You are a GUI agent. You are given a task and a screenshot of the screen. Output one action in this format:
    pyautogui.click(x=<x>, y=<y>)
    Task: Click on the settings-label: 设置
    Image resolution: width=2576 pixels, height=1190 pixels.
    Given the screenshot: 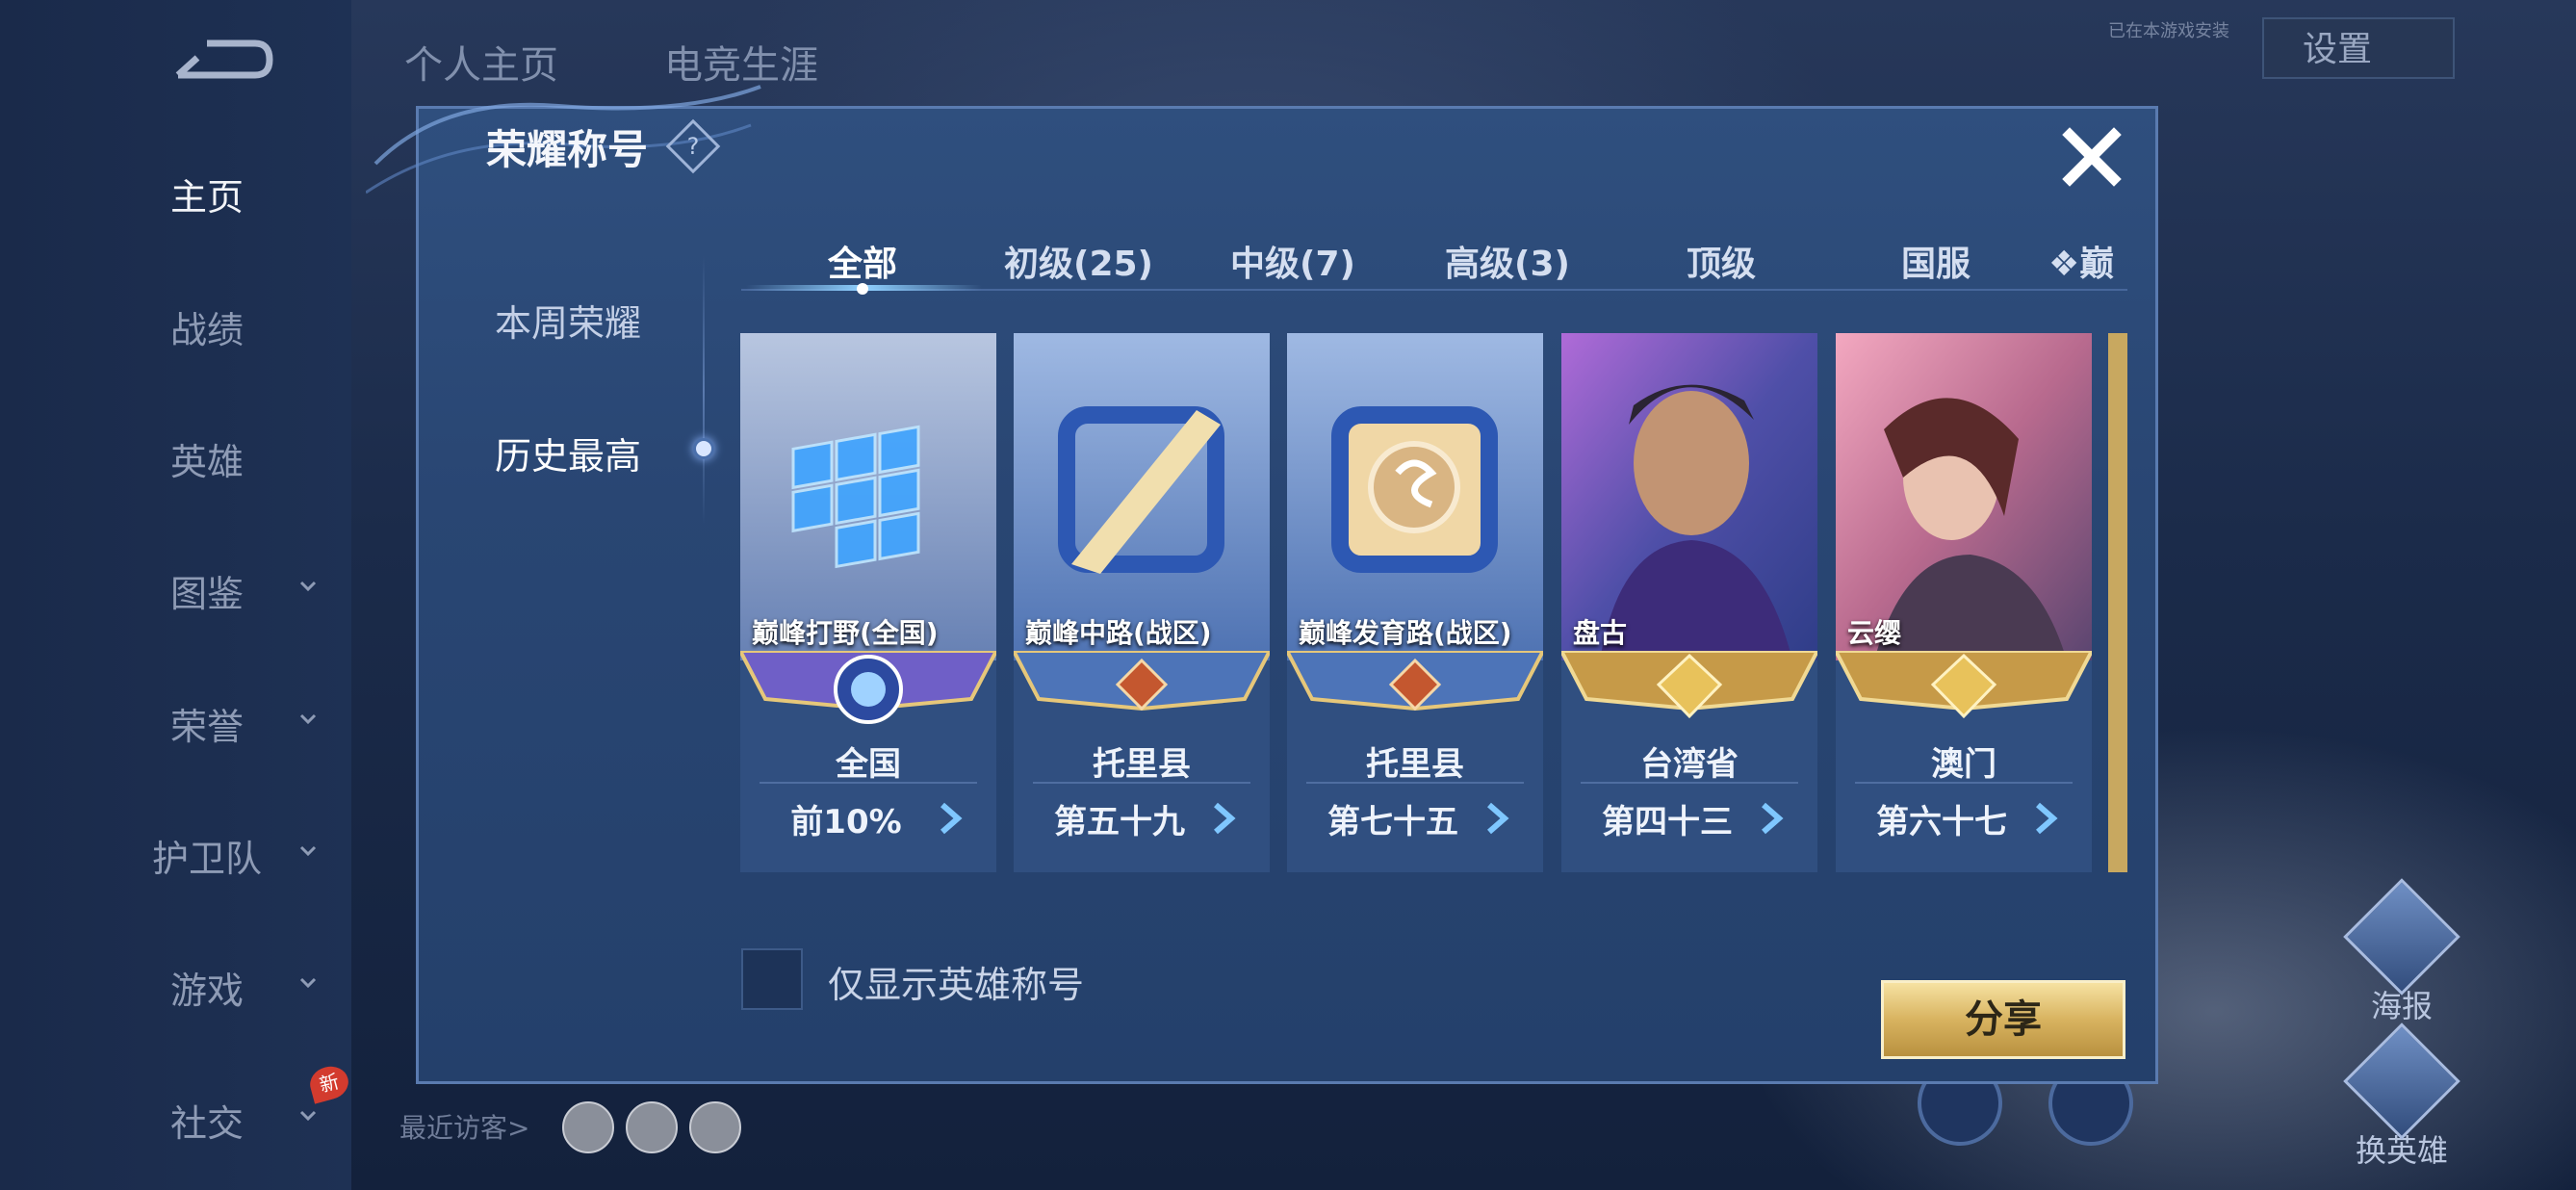 What is the action you would take?
    pyautogui.click(x=2338, y=50)
    